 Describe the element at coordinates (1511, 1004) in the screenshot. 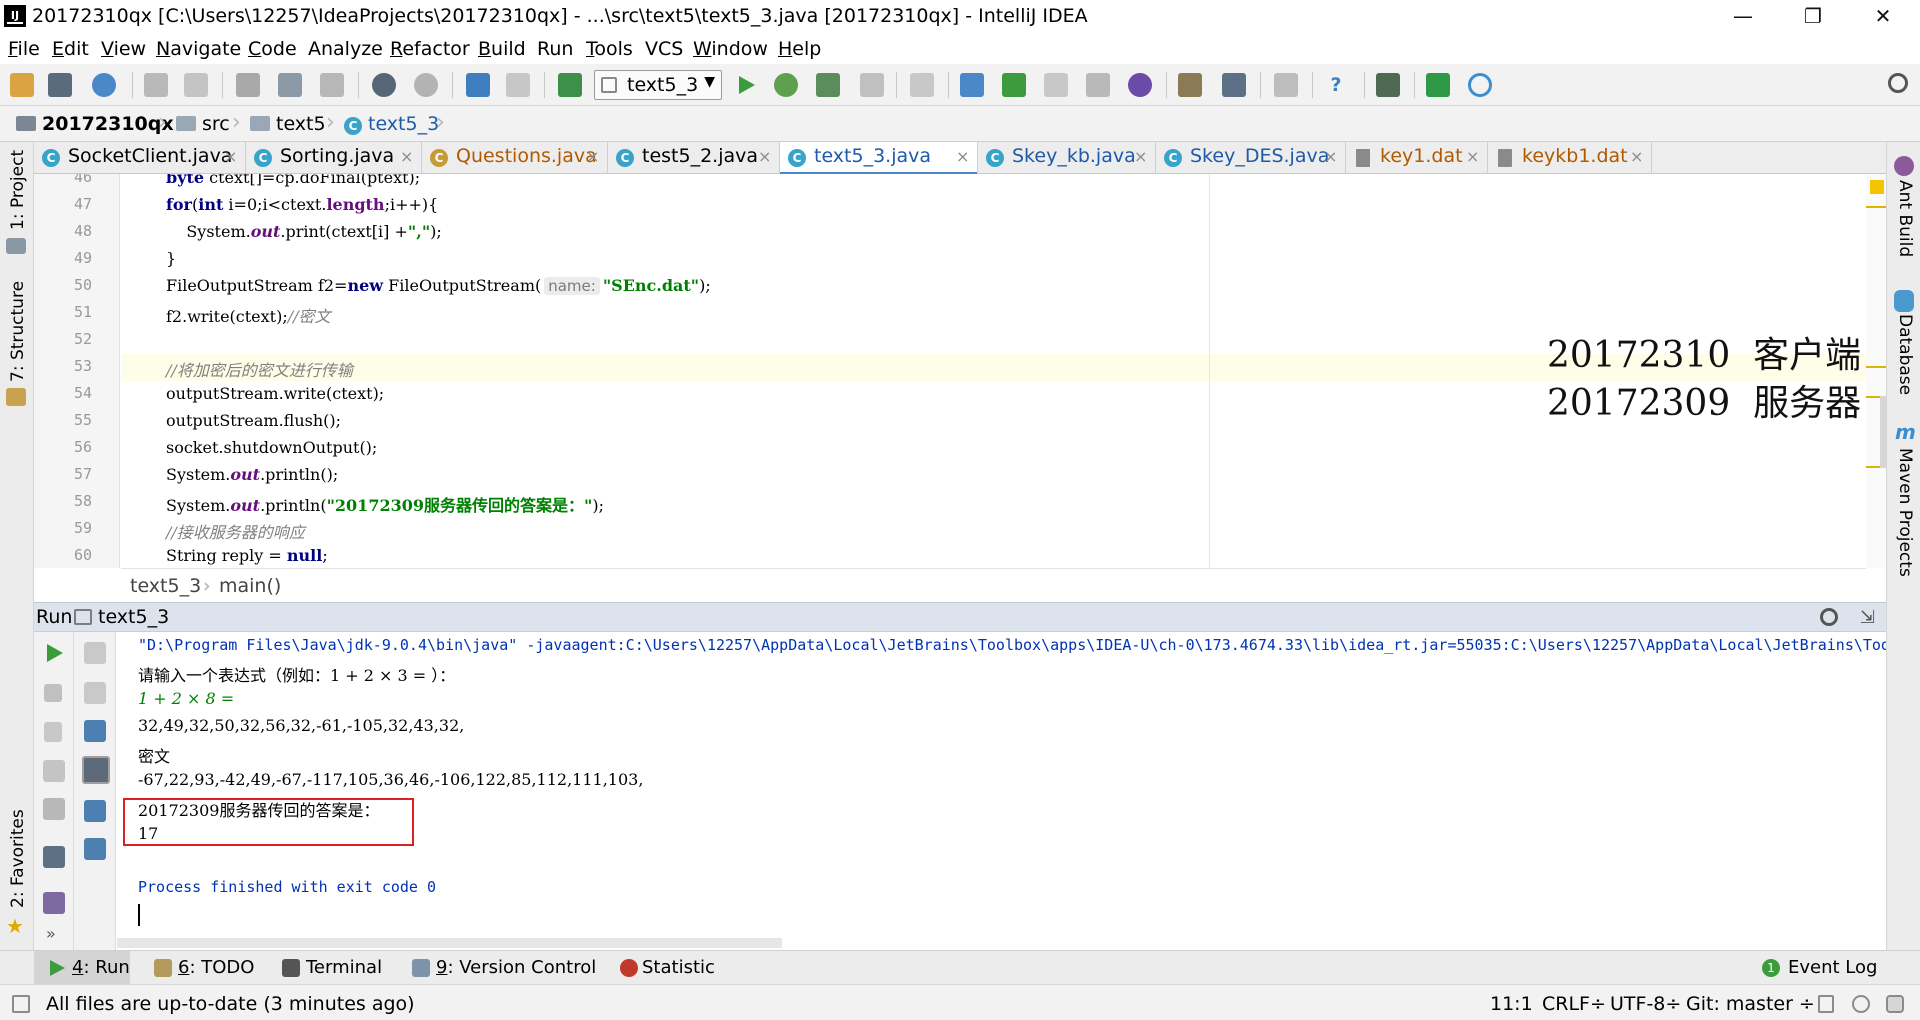

I see `caret-position: 11:1` at that location.